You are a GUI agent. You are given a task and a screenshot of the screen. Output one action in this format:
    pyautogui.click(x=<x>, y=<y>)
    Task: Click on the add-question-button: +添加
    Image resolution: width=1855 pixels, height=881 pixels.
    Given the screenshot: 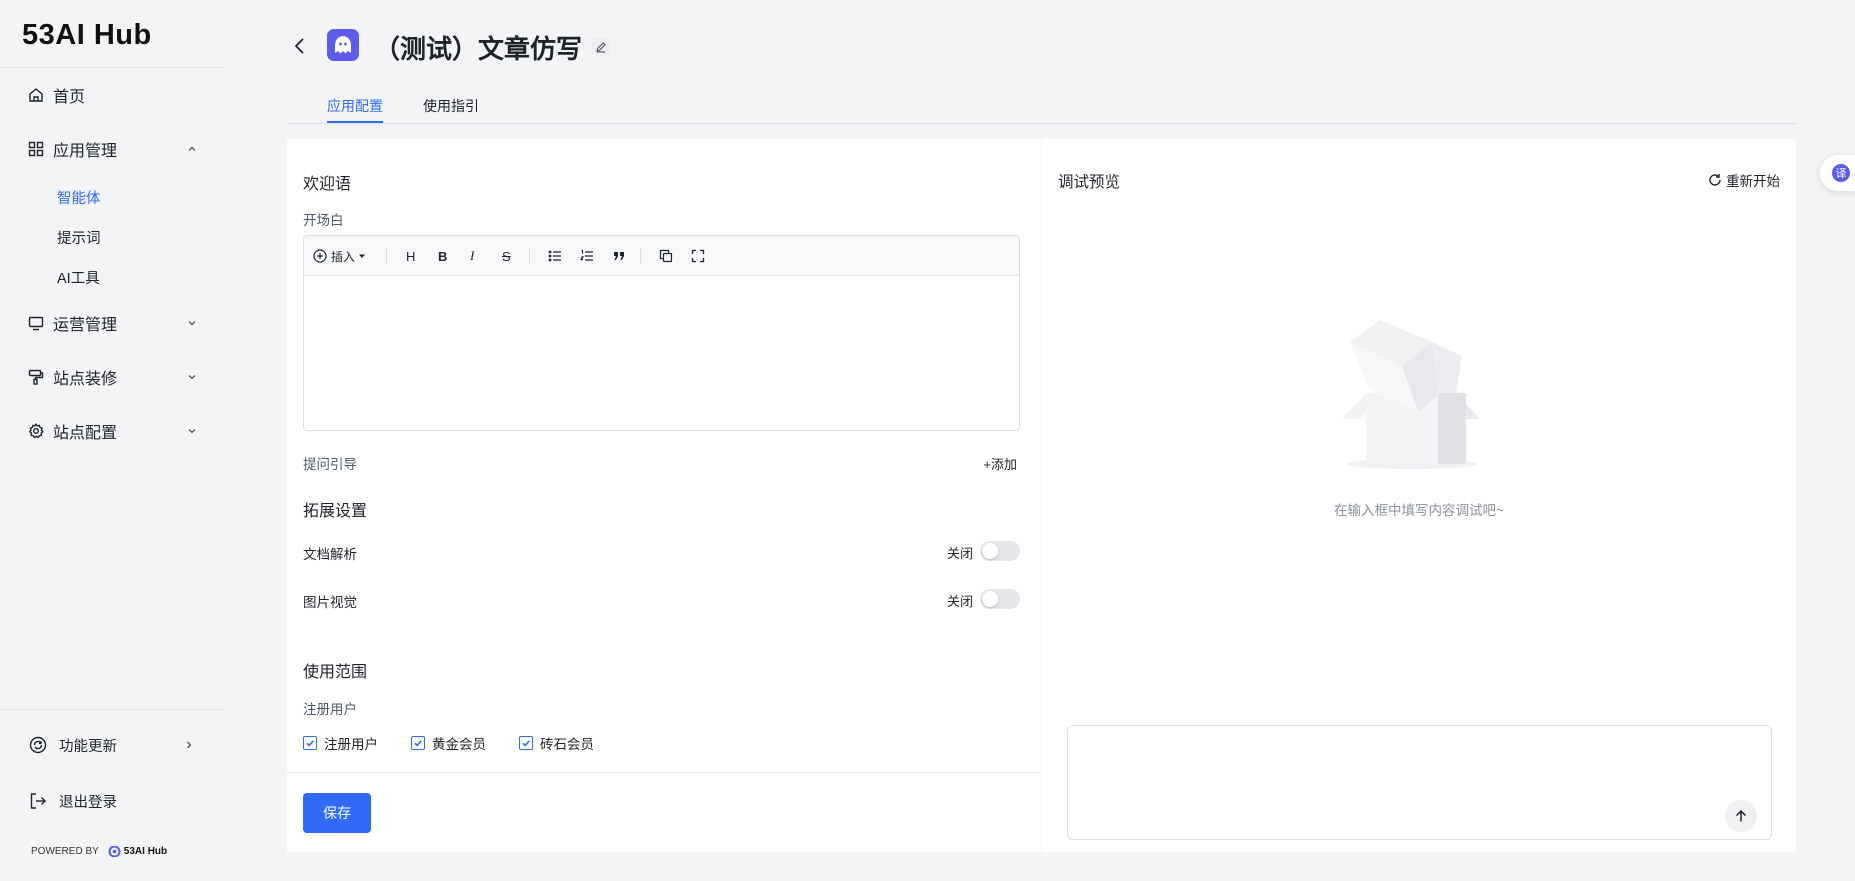 What is the action you would take?
    pyautogui.click(x=1000, y=463)
    